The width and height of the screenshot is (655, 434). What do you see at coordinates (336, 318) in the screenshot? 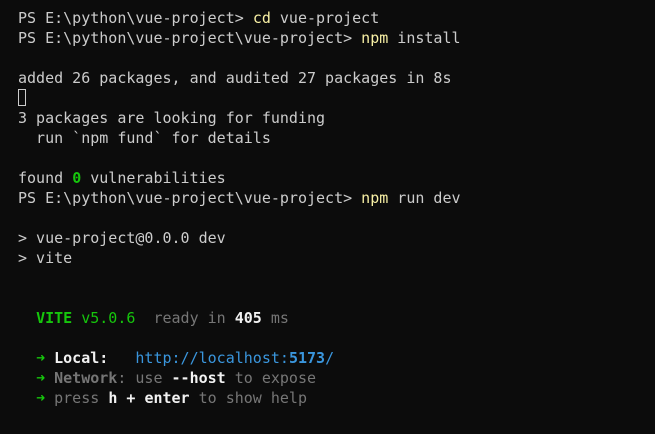
I see `vite-ready-line: VITE v5.0.6 ready in 405 ms` at bounding box center [336, 318].